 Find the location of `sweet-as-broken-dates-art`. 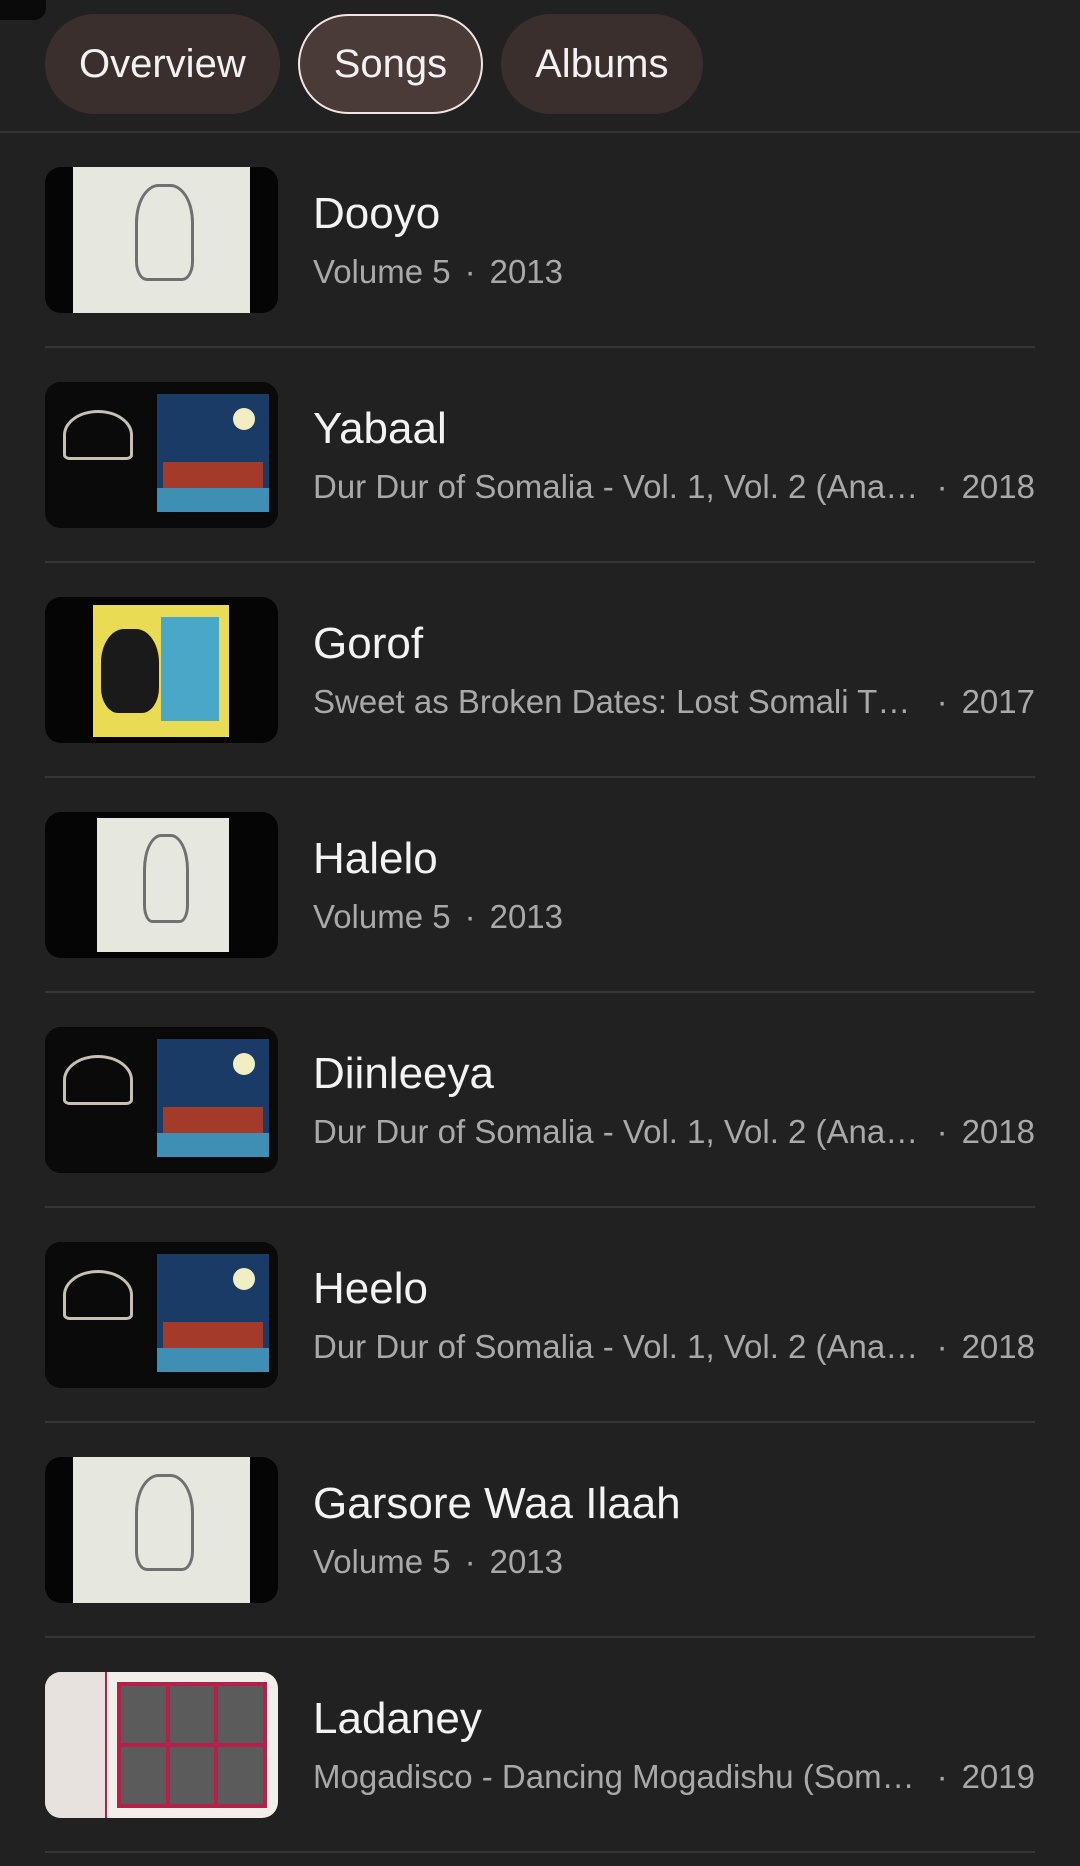

sweet-as-broken-dates-art is located at coordinates (161, 670).